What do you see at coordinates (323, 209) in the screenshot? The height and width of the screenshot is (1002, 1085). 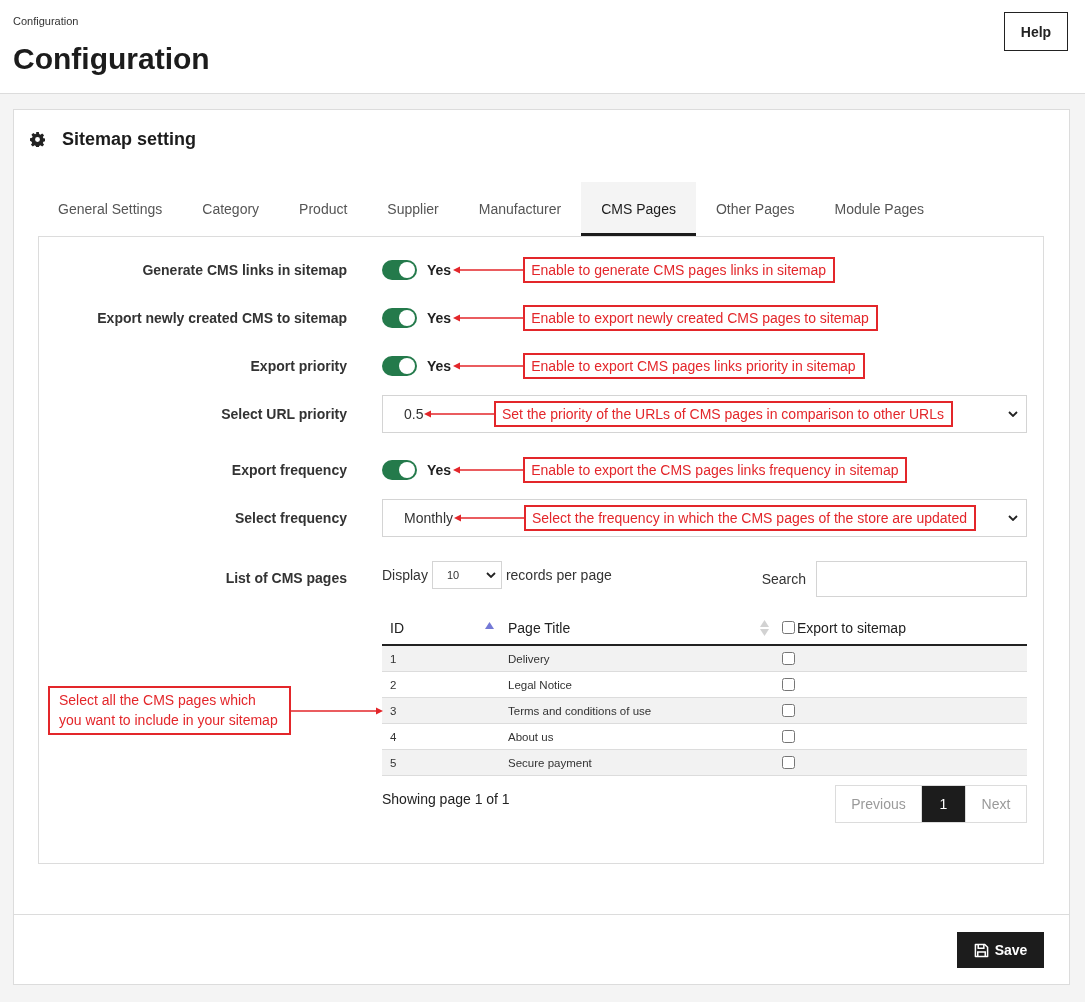 I see `tab: Product` at bounding box center [323, 209].